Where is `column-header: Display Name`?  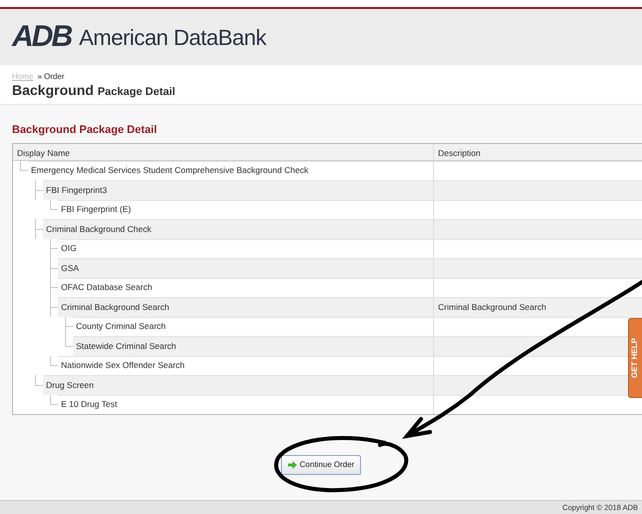
column-header: Display Name is located at coordinates (223, 152).